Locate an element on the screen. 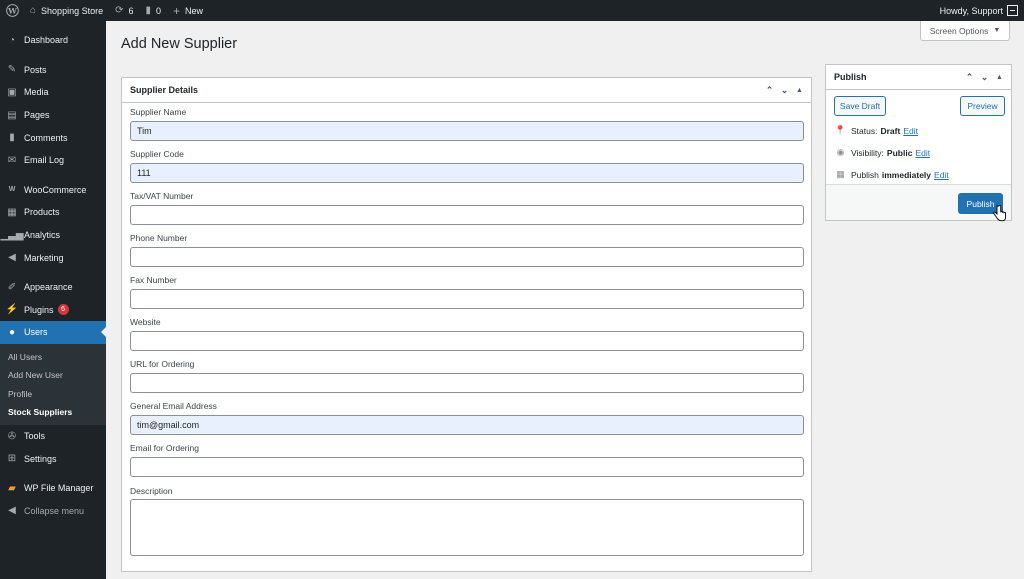 The image size is (1024, 579). submenu-item-add-new-user: Add New User is located at coordinates (53, 375).